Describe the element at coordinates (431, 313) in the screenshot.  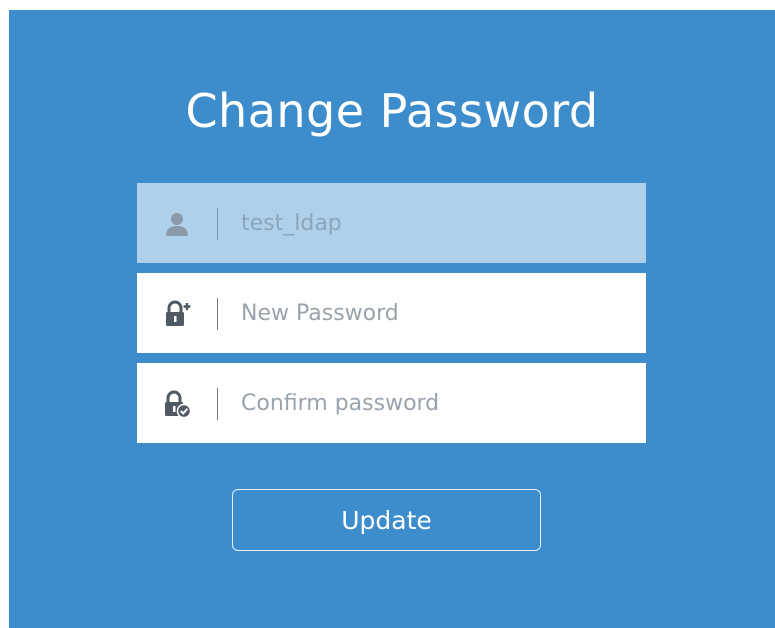
I see `new-password-input` at that location.